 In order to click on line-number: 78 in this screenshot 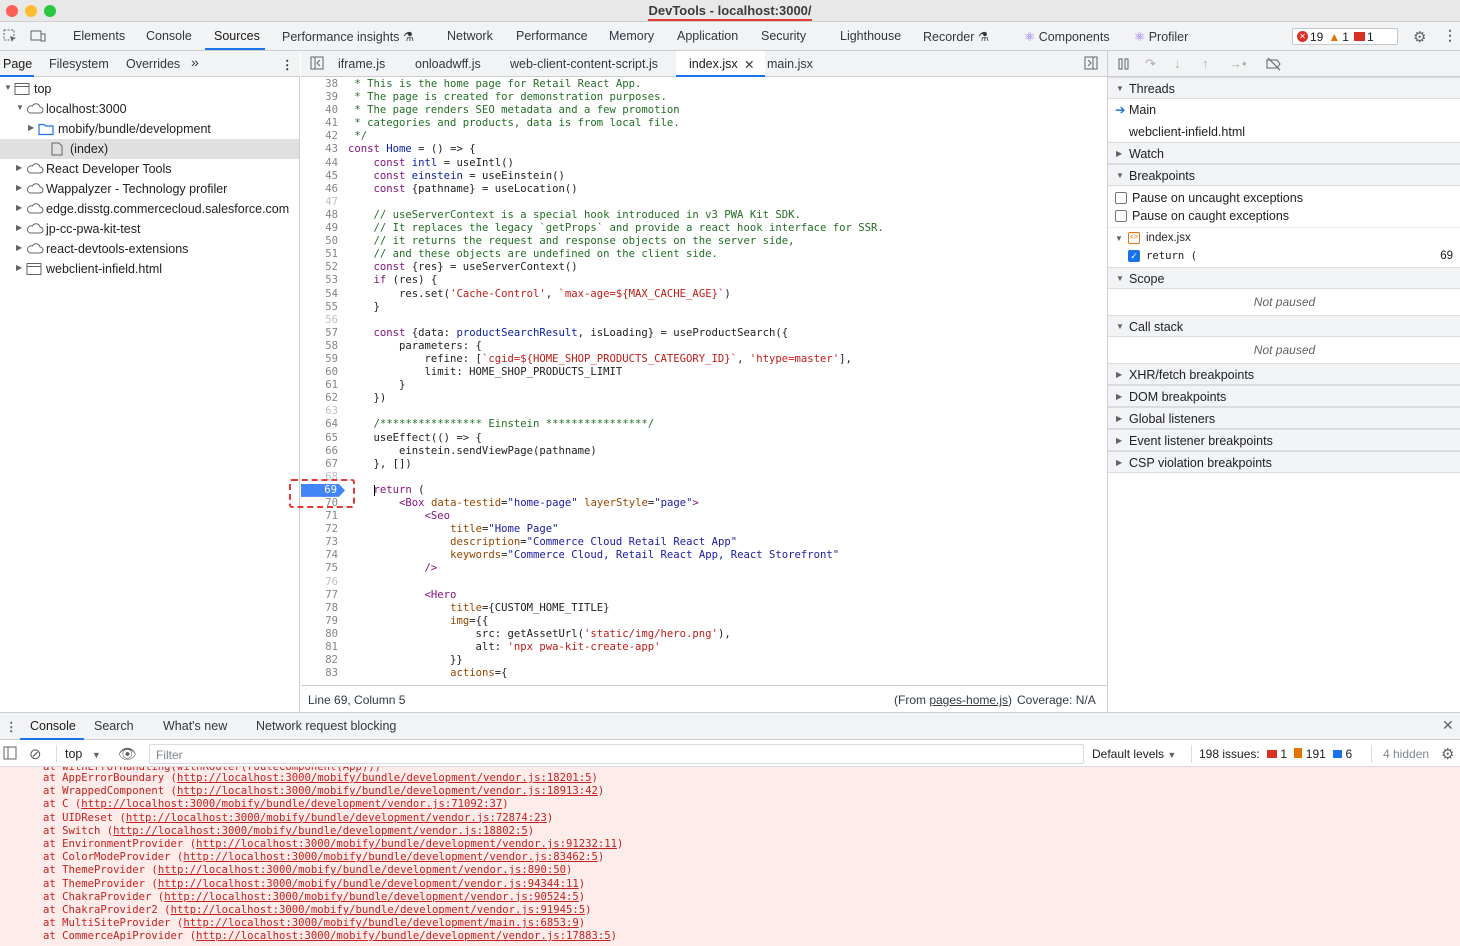, I will do `click(319, 608)`.